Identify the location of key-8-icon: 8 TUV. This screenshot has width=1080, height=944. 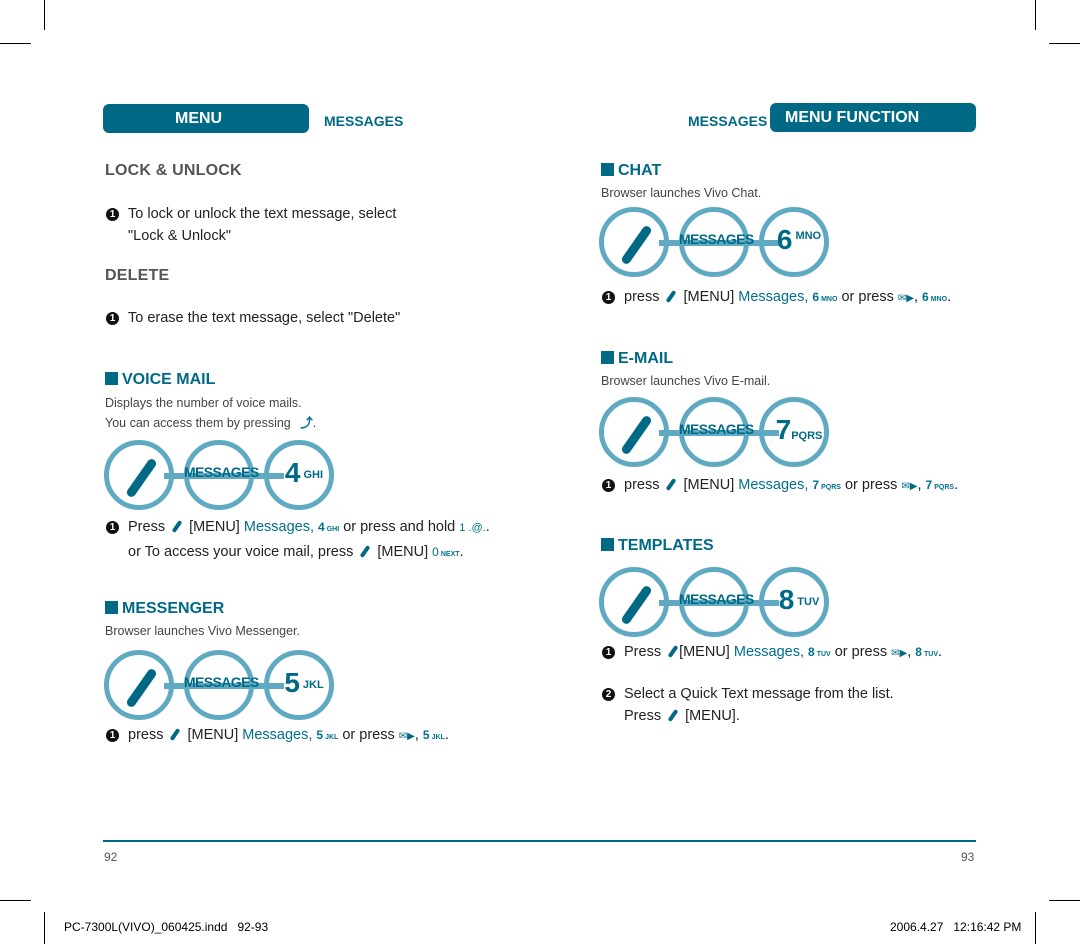
(819, 652).